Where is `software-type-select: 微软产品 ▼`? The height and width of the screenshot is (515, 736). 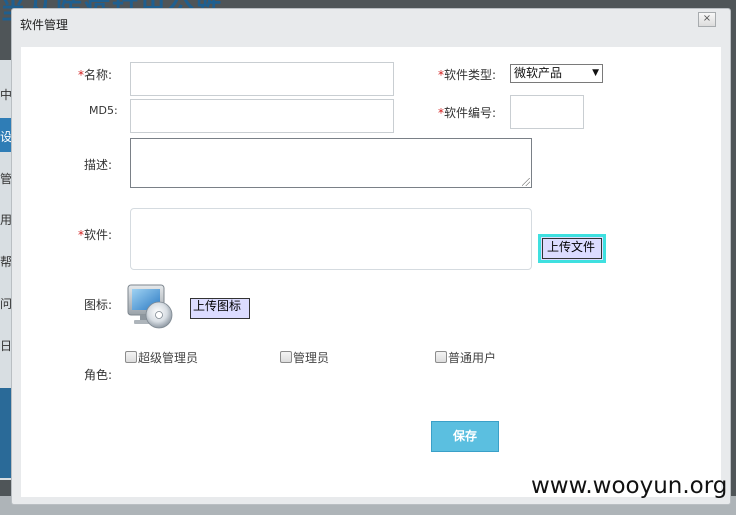
software-type-select: 微软产品 ▼ is located at coordinates (556, 73).